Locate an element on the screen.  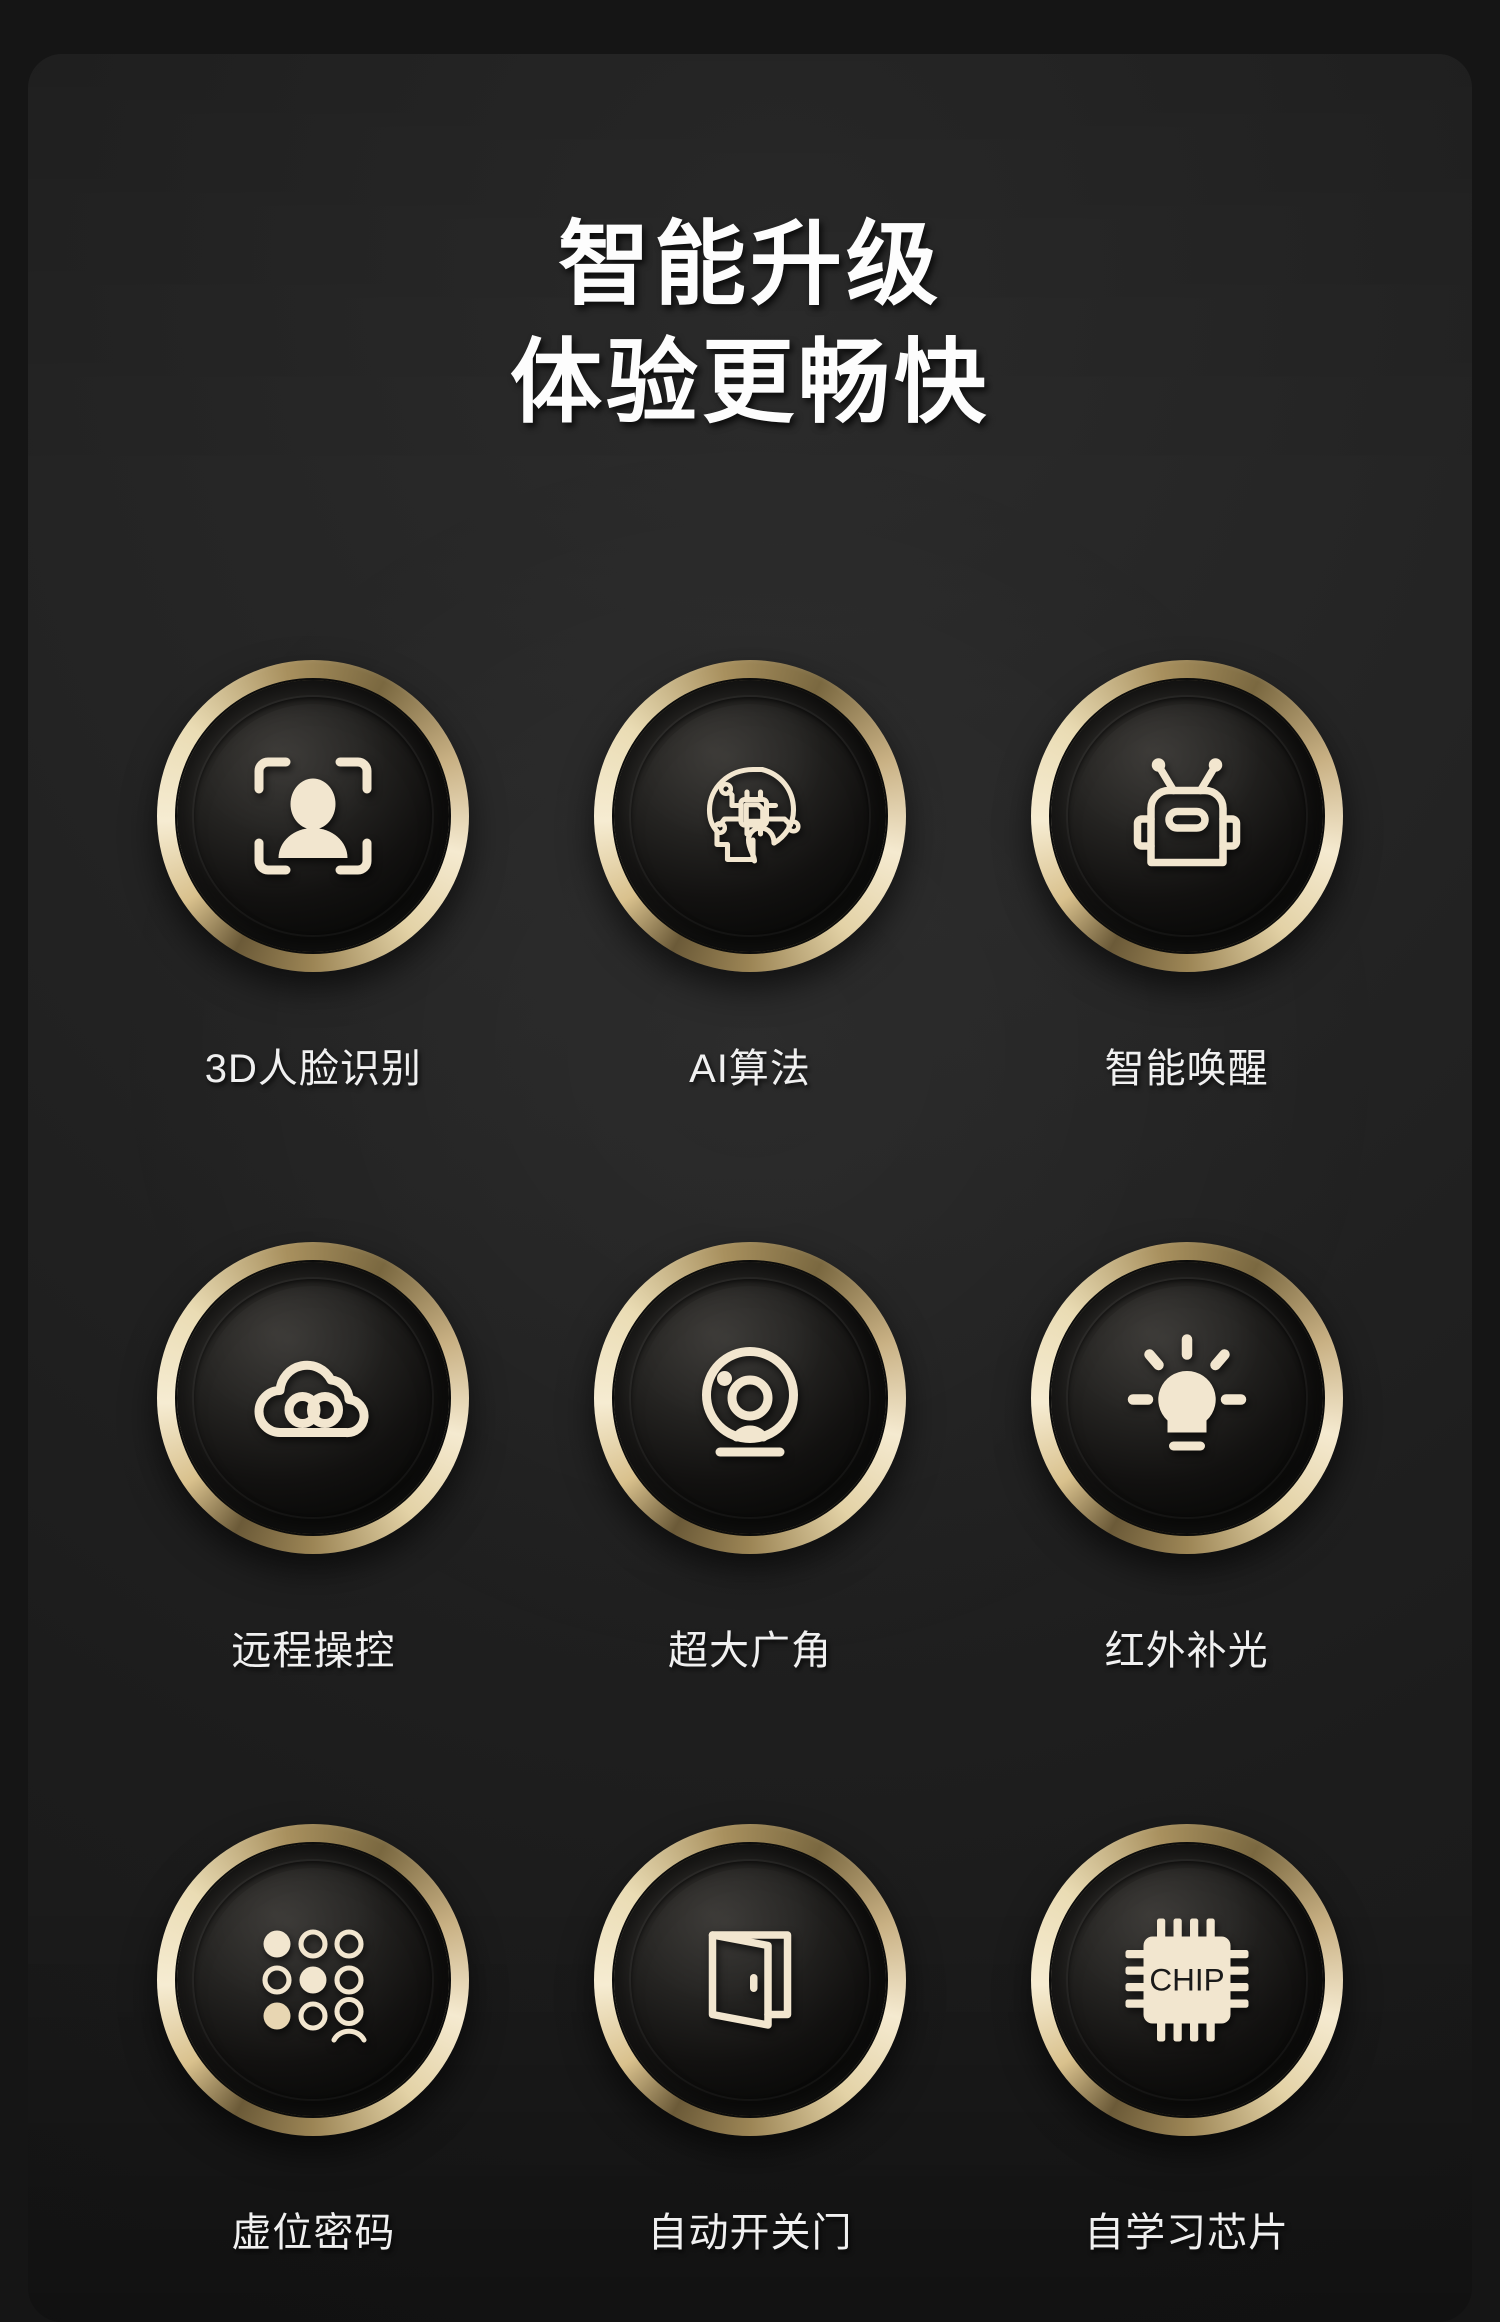
webcam-icon is located at coordinates (749, 1402).